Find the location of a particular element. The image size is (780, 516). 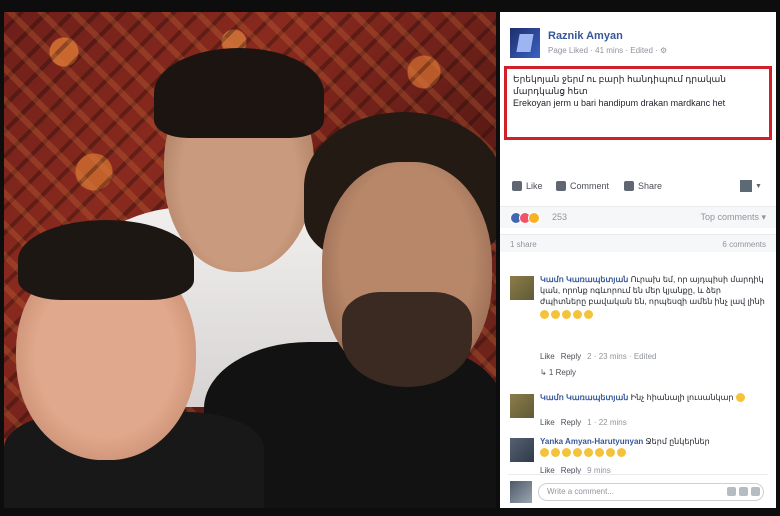

reactions-bar: 253 Top comments ▾ is located at coordinates (638, 217).